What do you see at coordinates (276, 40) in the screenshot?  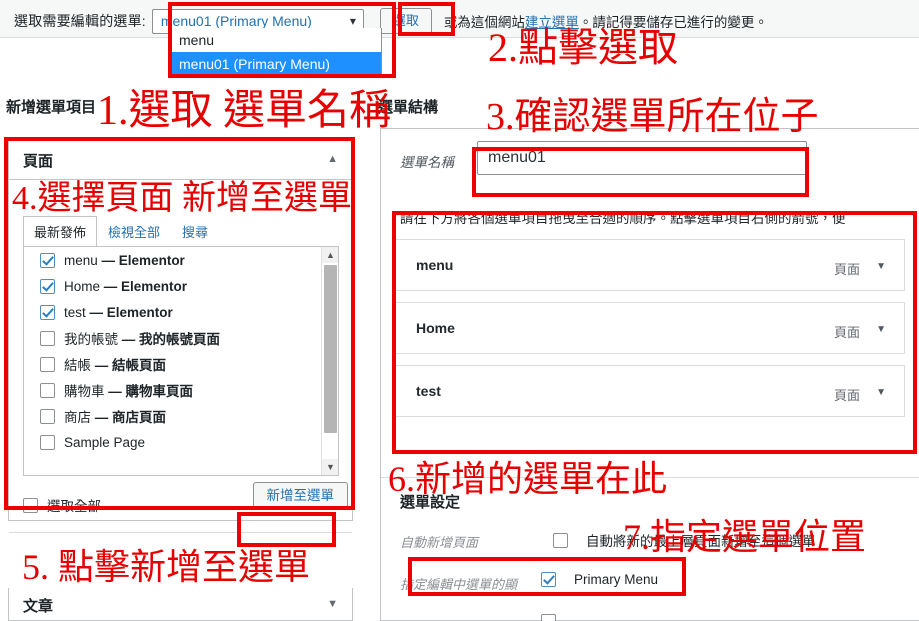 I see `menu-option-menu: menu` at bounding box center [276, 40].